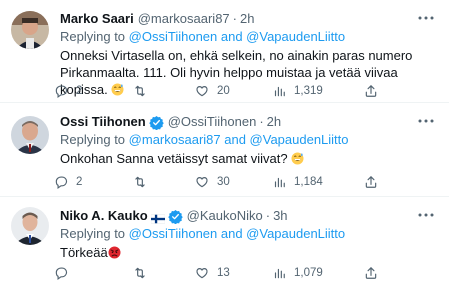 This screenshot has width=449, height=291. Describe the element at coordinates (212, 273) in the screenshot. I see `like-button: 13` at that location.